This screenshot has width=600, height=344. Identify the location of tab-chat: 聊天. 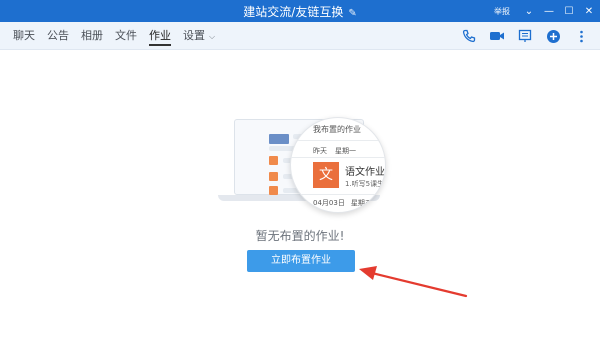
(24, 36).